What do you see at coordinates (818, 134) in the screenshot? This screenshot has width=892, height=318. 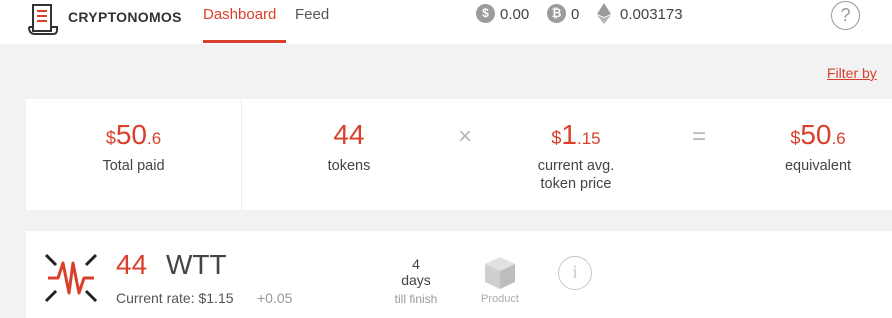 I see `equivalent-amount: $50.6` at bounding box center [818, 134].